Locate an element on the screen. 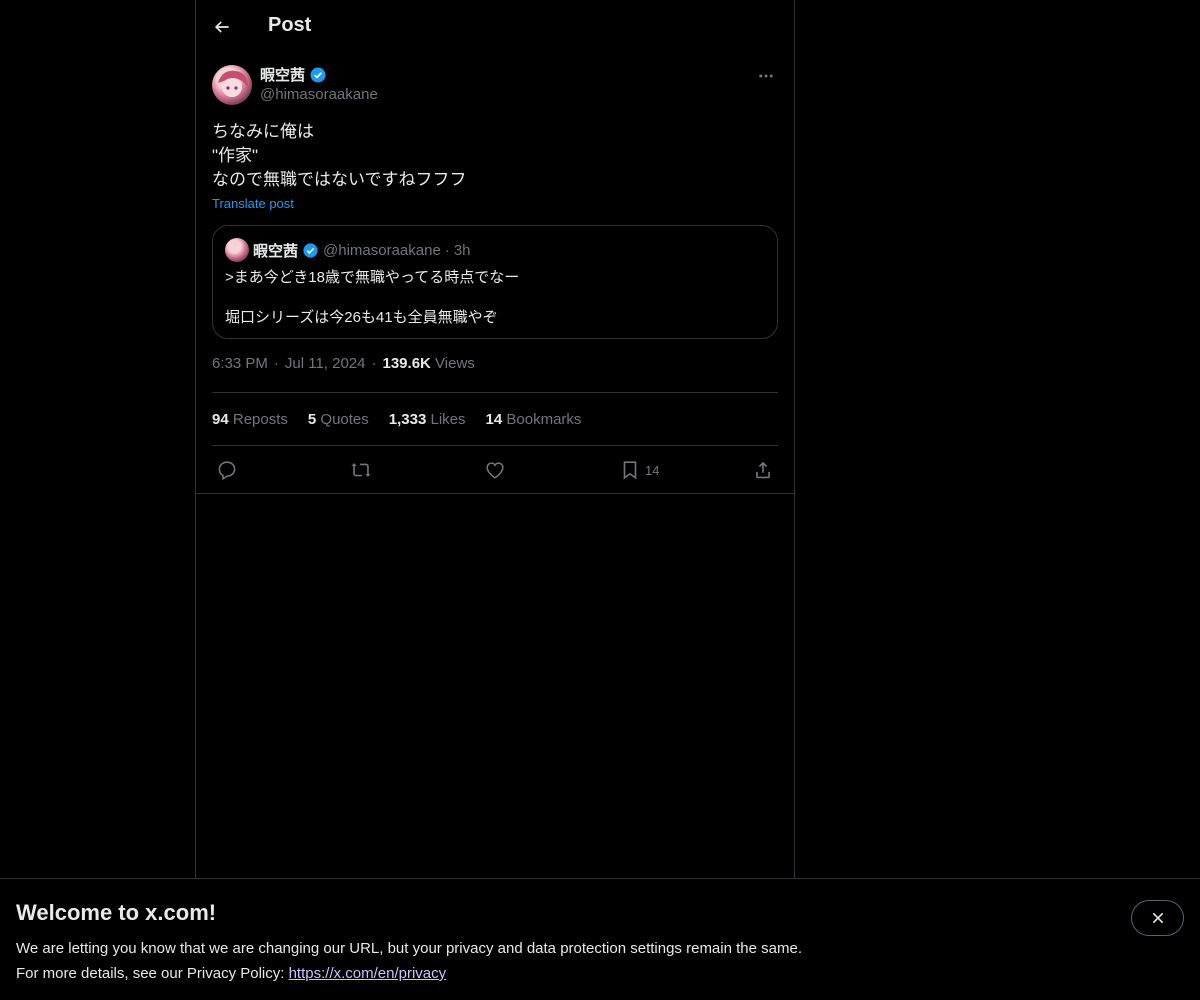  post-text-line: なので無職ではないですねフフフ is located at coordinates (339, 179).